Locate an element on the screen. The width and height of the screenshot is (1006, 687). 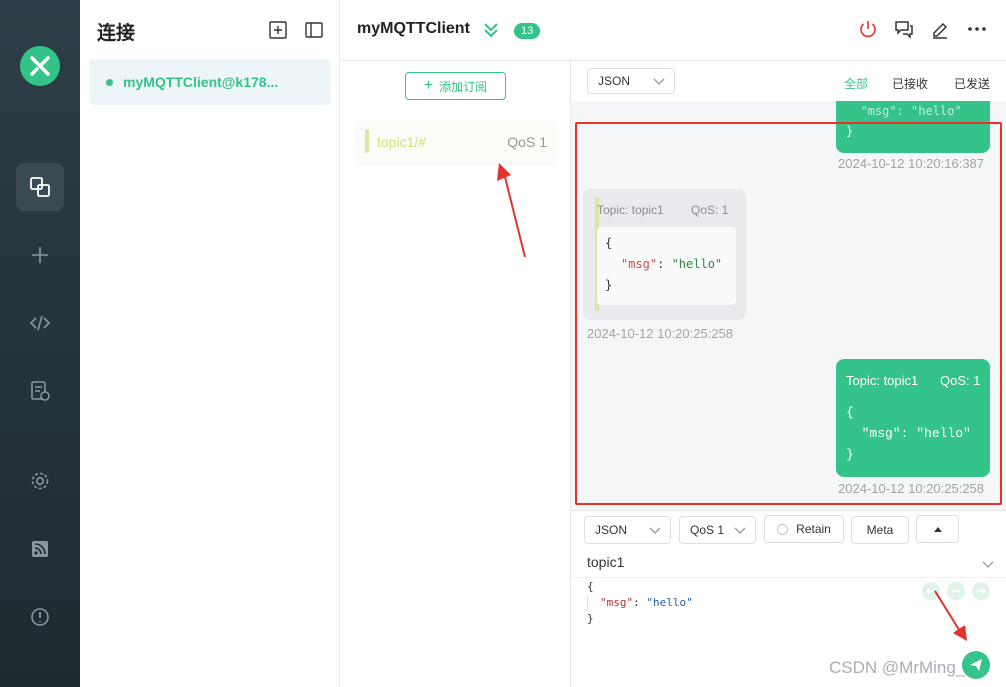
history-forward-button is located at coordinates (981, 591).